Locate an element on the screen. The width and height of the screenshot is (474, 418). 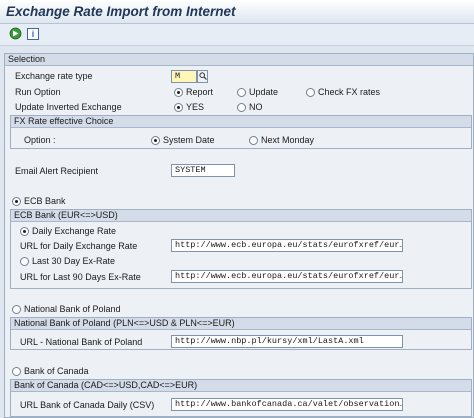
fx-system-date-label: System Date is located at coordinates (189, 140).